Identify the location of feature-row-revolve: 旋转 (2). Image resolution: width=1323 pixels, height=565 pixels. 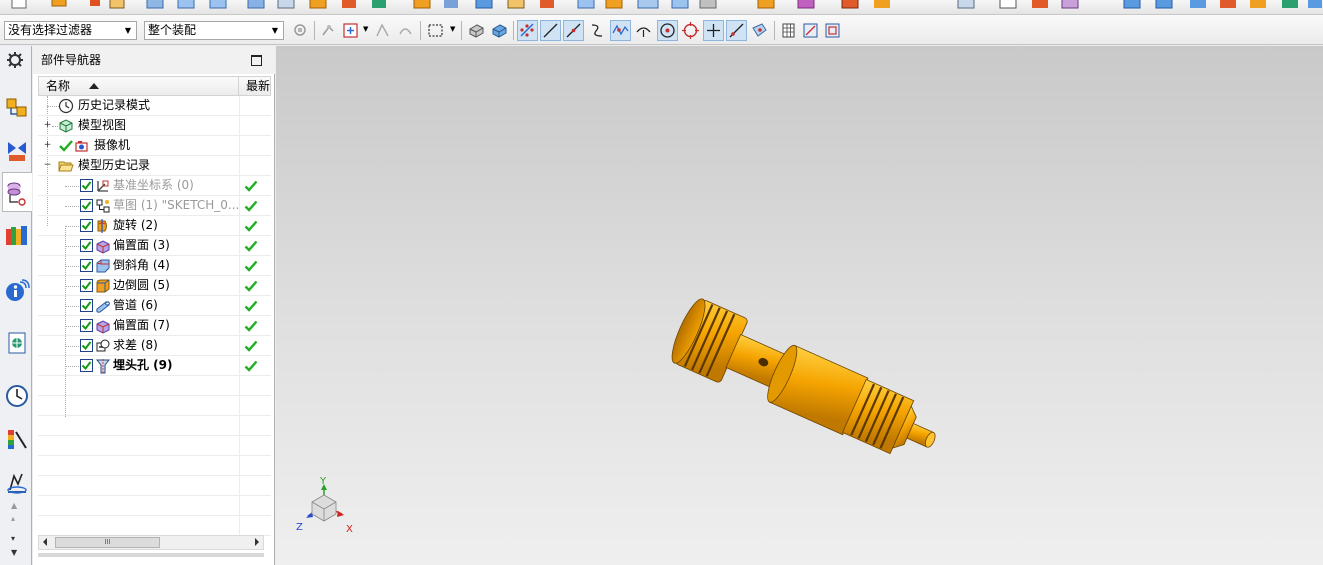
(154, 226).